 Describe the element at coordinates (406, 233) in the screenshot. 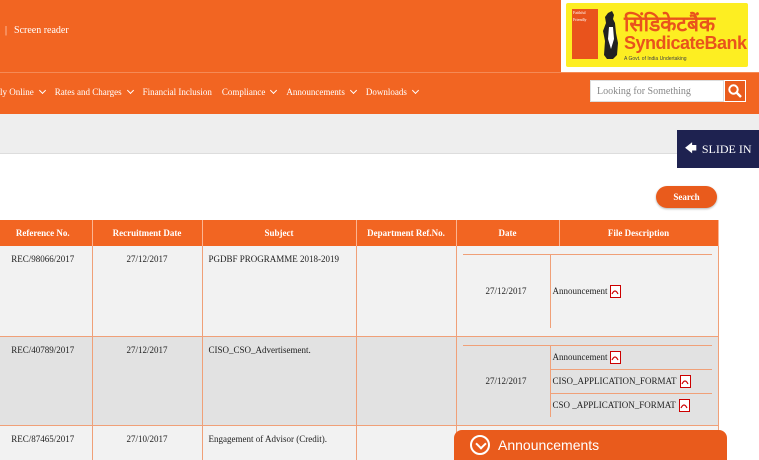

I see `col-department-ref: Department Ref.No.` at that location.